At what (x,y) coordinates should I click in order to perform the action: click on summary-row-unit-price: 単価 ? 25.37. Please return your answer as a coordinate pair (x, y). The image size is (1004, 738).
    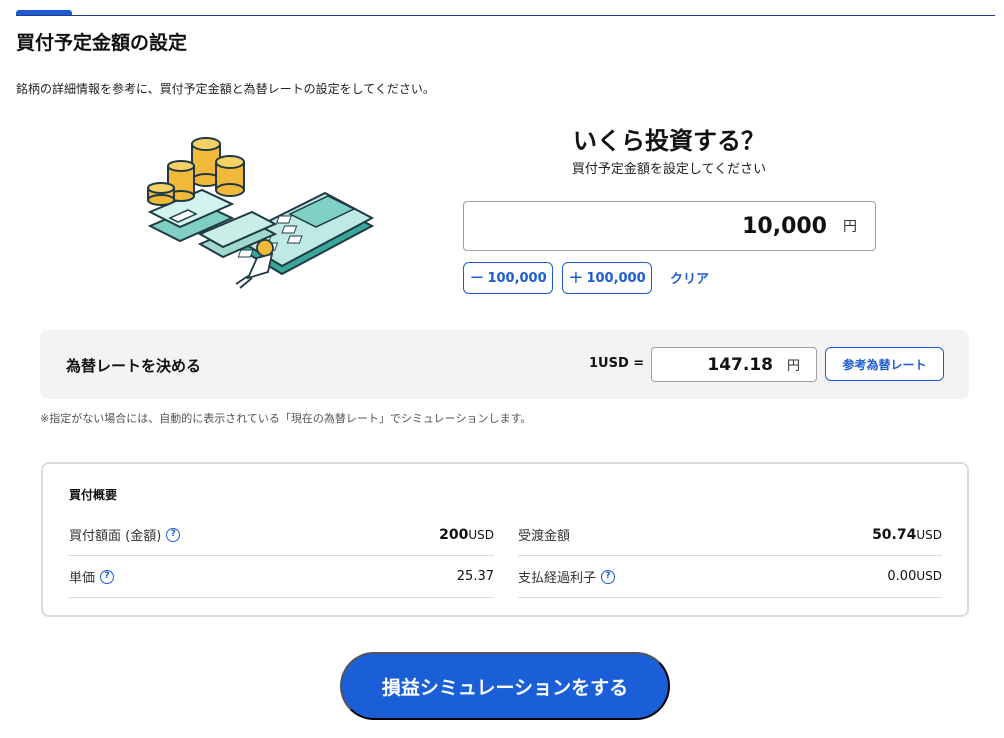
    Looking at the image, I should click on (281, 577).